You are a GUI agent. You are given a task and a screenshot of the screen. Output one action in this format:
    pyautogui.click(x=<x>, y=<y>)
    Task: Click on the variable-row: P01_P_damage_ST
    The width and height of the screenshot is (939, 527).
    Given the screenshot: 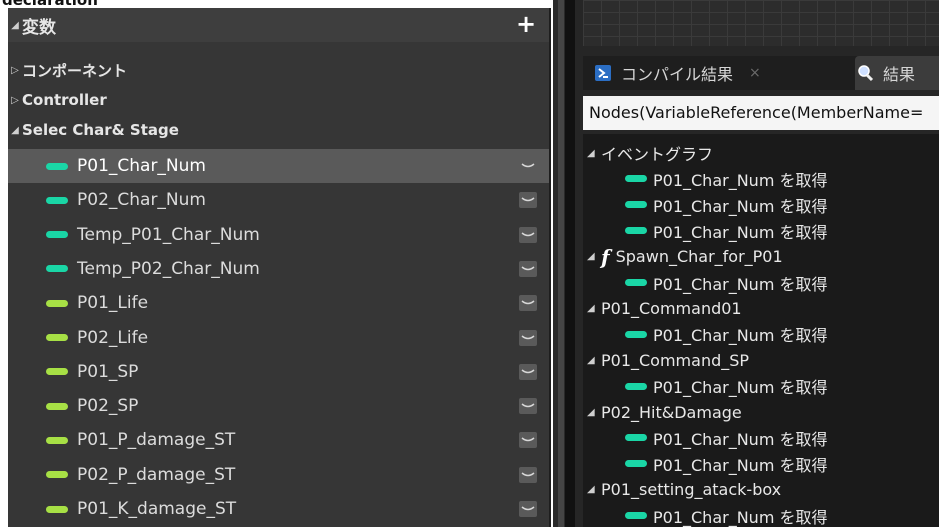 What is the action you would take?
    pyautogui.click(x=278, y=440)
    